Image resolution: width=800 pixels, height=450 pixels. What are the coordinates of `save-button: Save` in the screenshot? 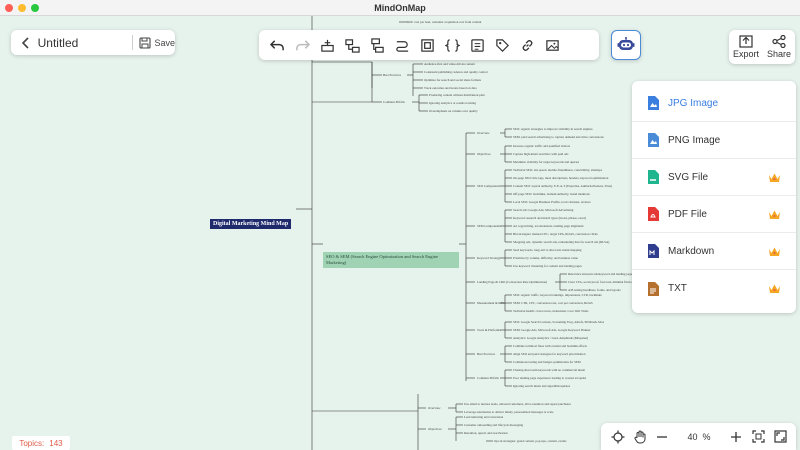 It's located at (156, 42).